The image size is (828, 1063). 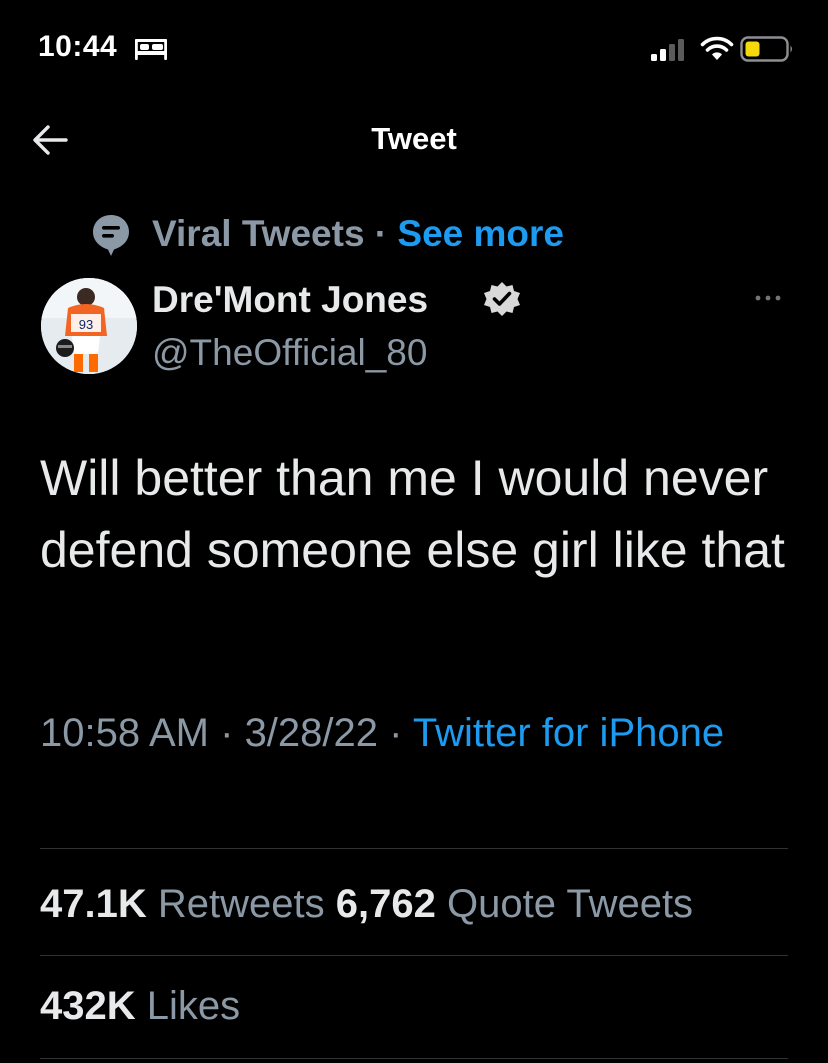 What do you see at coordinates (88, 1006) in the screenshot?
I see `likes-count: 432K` at bounding box center [88, 1006].